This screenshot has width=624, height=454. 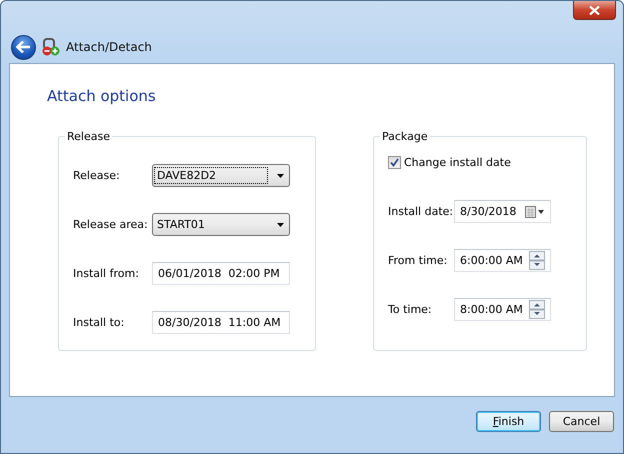 I want to click on field-label: From time:, so click(x=418, y=260).